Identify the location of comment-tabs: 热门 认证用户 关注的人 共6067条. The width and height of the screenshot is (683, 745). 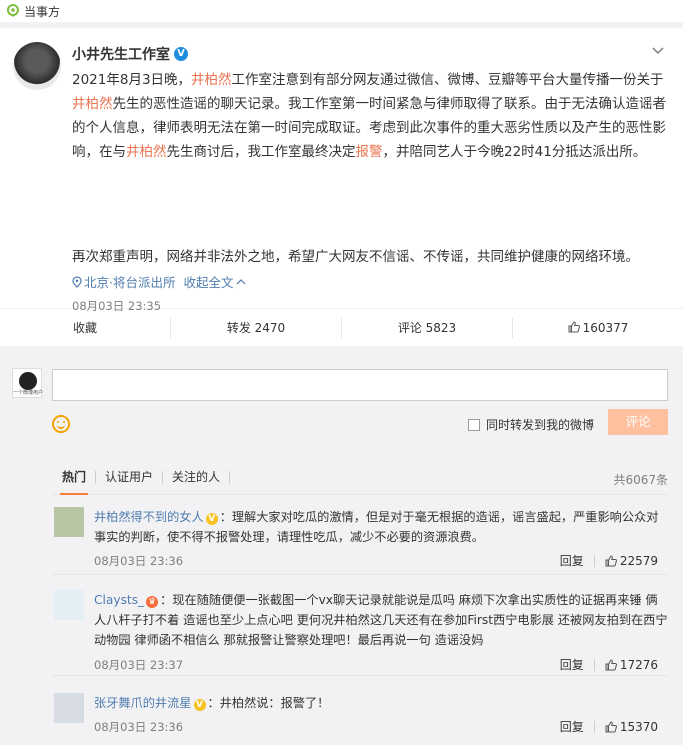
(360, 483).